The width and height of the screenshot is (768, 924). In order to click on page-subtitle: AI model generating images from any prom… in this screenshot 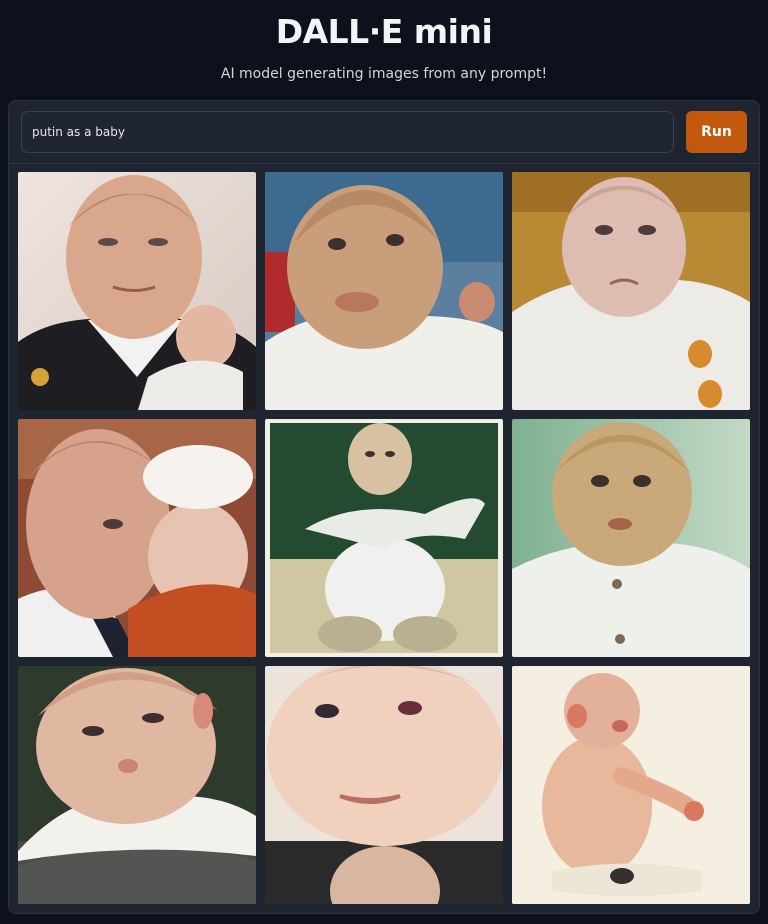, I will do `click(384, 74)`.